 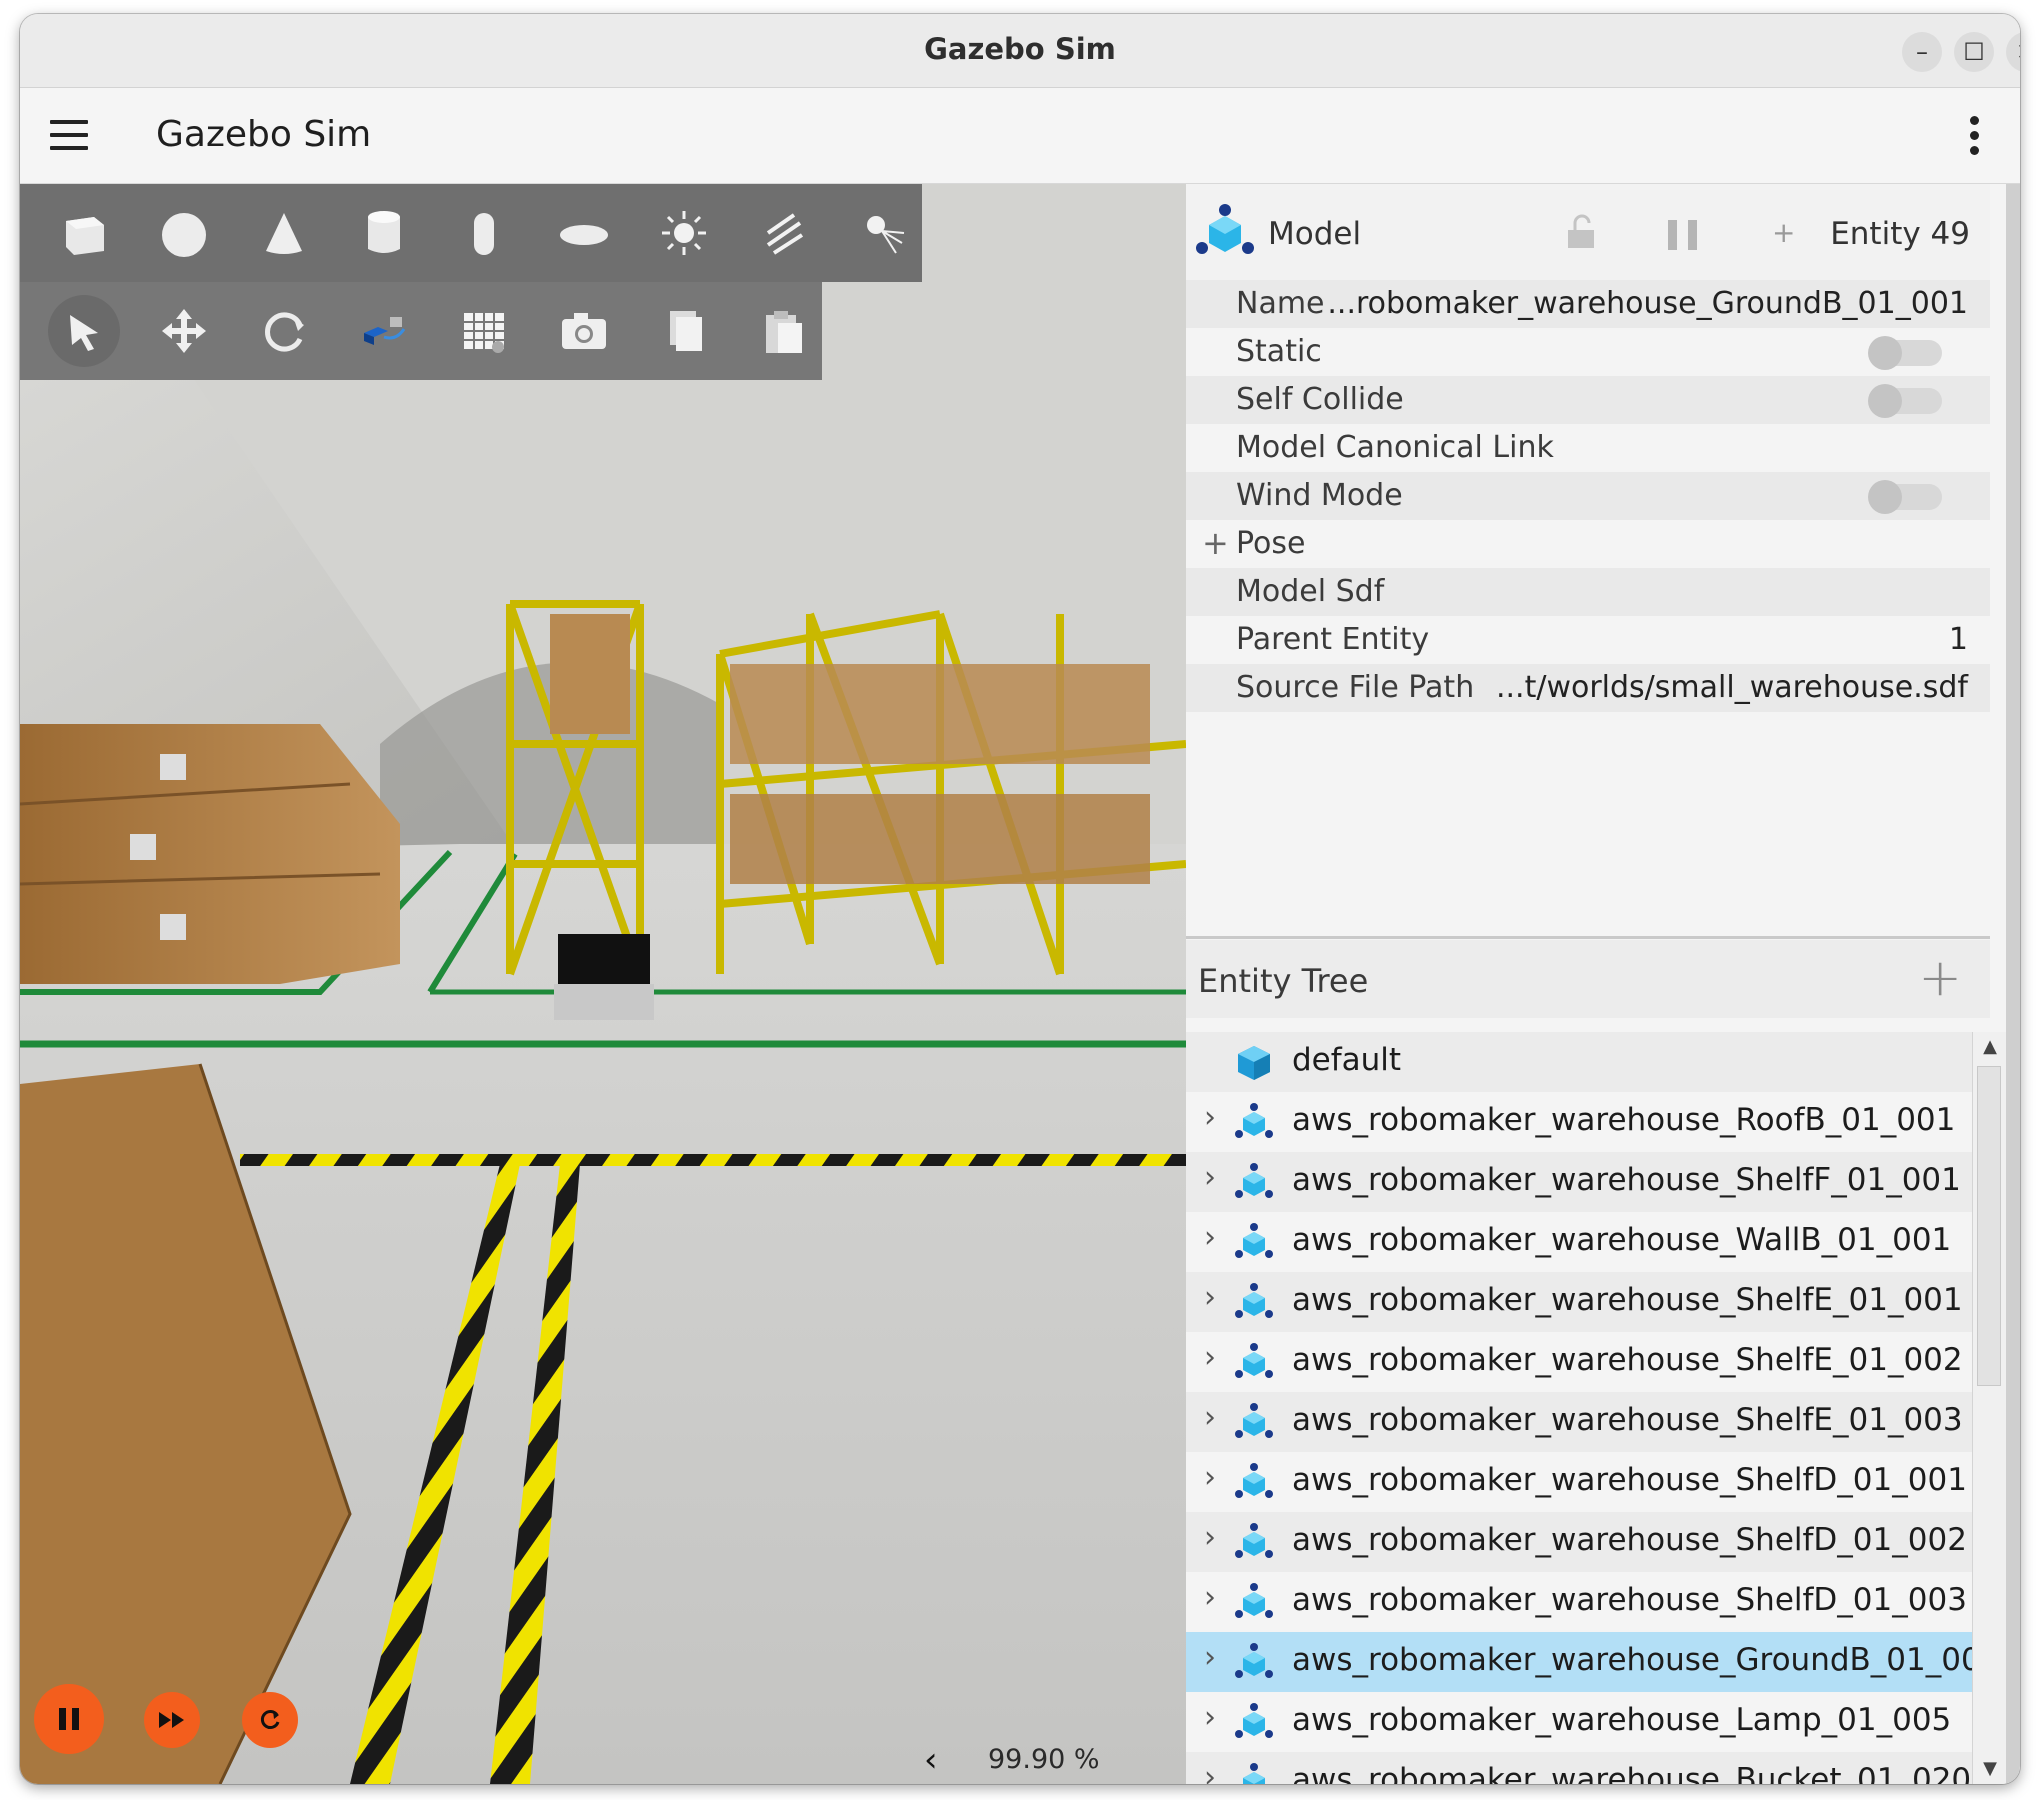 What do you see at coordinates (1579, 1662) in the screenshot?
I see `tree-row: › aws_robomaker_warehouse_GroundB_01_001` at bounding box center [1579, 1662].